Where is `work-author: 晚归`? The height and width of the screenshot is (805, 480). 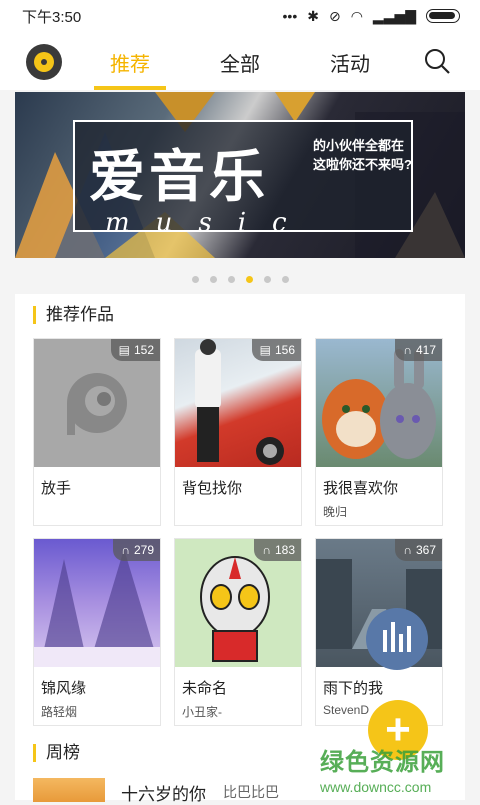
work-author: 晚归 is located at coordinates (335, 512).